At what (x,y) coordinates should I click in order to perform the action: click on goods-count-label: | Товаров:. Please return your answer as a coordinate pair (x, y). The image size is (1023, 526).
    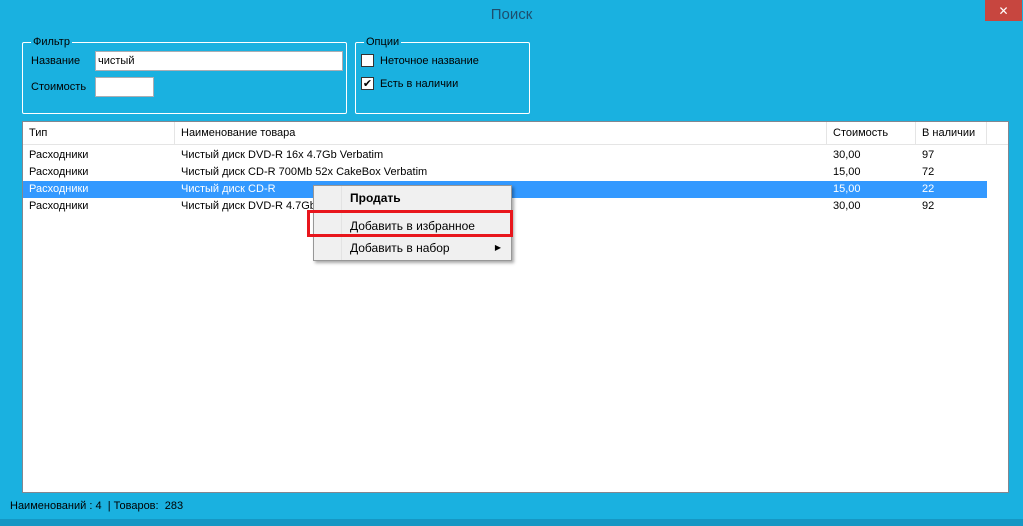
    Looking at the image, I should click on (133, 506).